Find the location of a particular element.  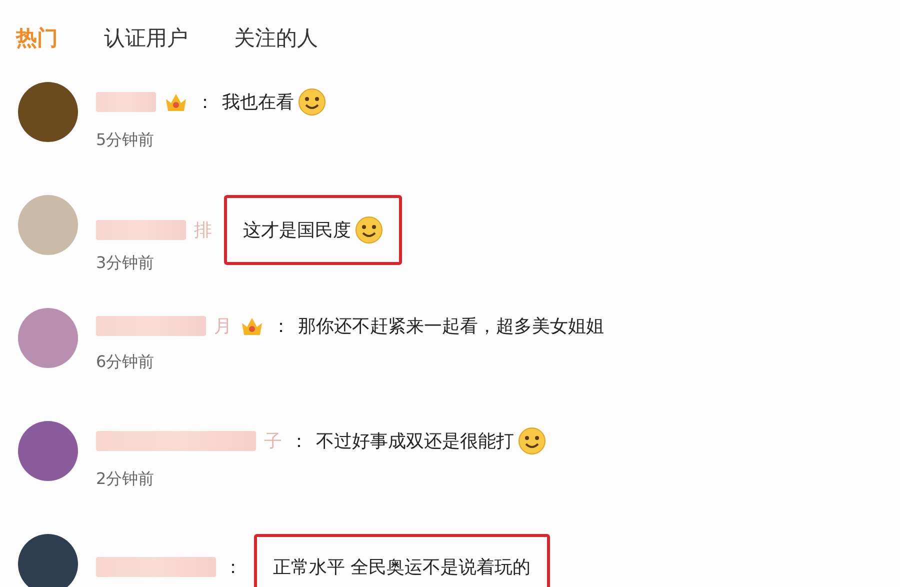

timestamp: 2分钟前 is located at coordinates (126, 479).